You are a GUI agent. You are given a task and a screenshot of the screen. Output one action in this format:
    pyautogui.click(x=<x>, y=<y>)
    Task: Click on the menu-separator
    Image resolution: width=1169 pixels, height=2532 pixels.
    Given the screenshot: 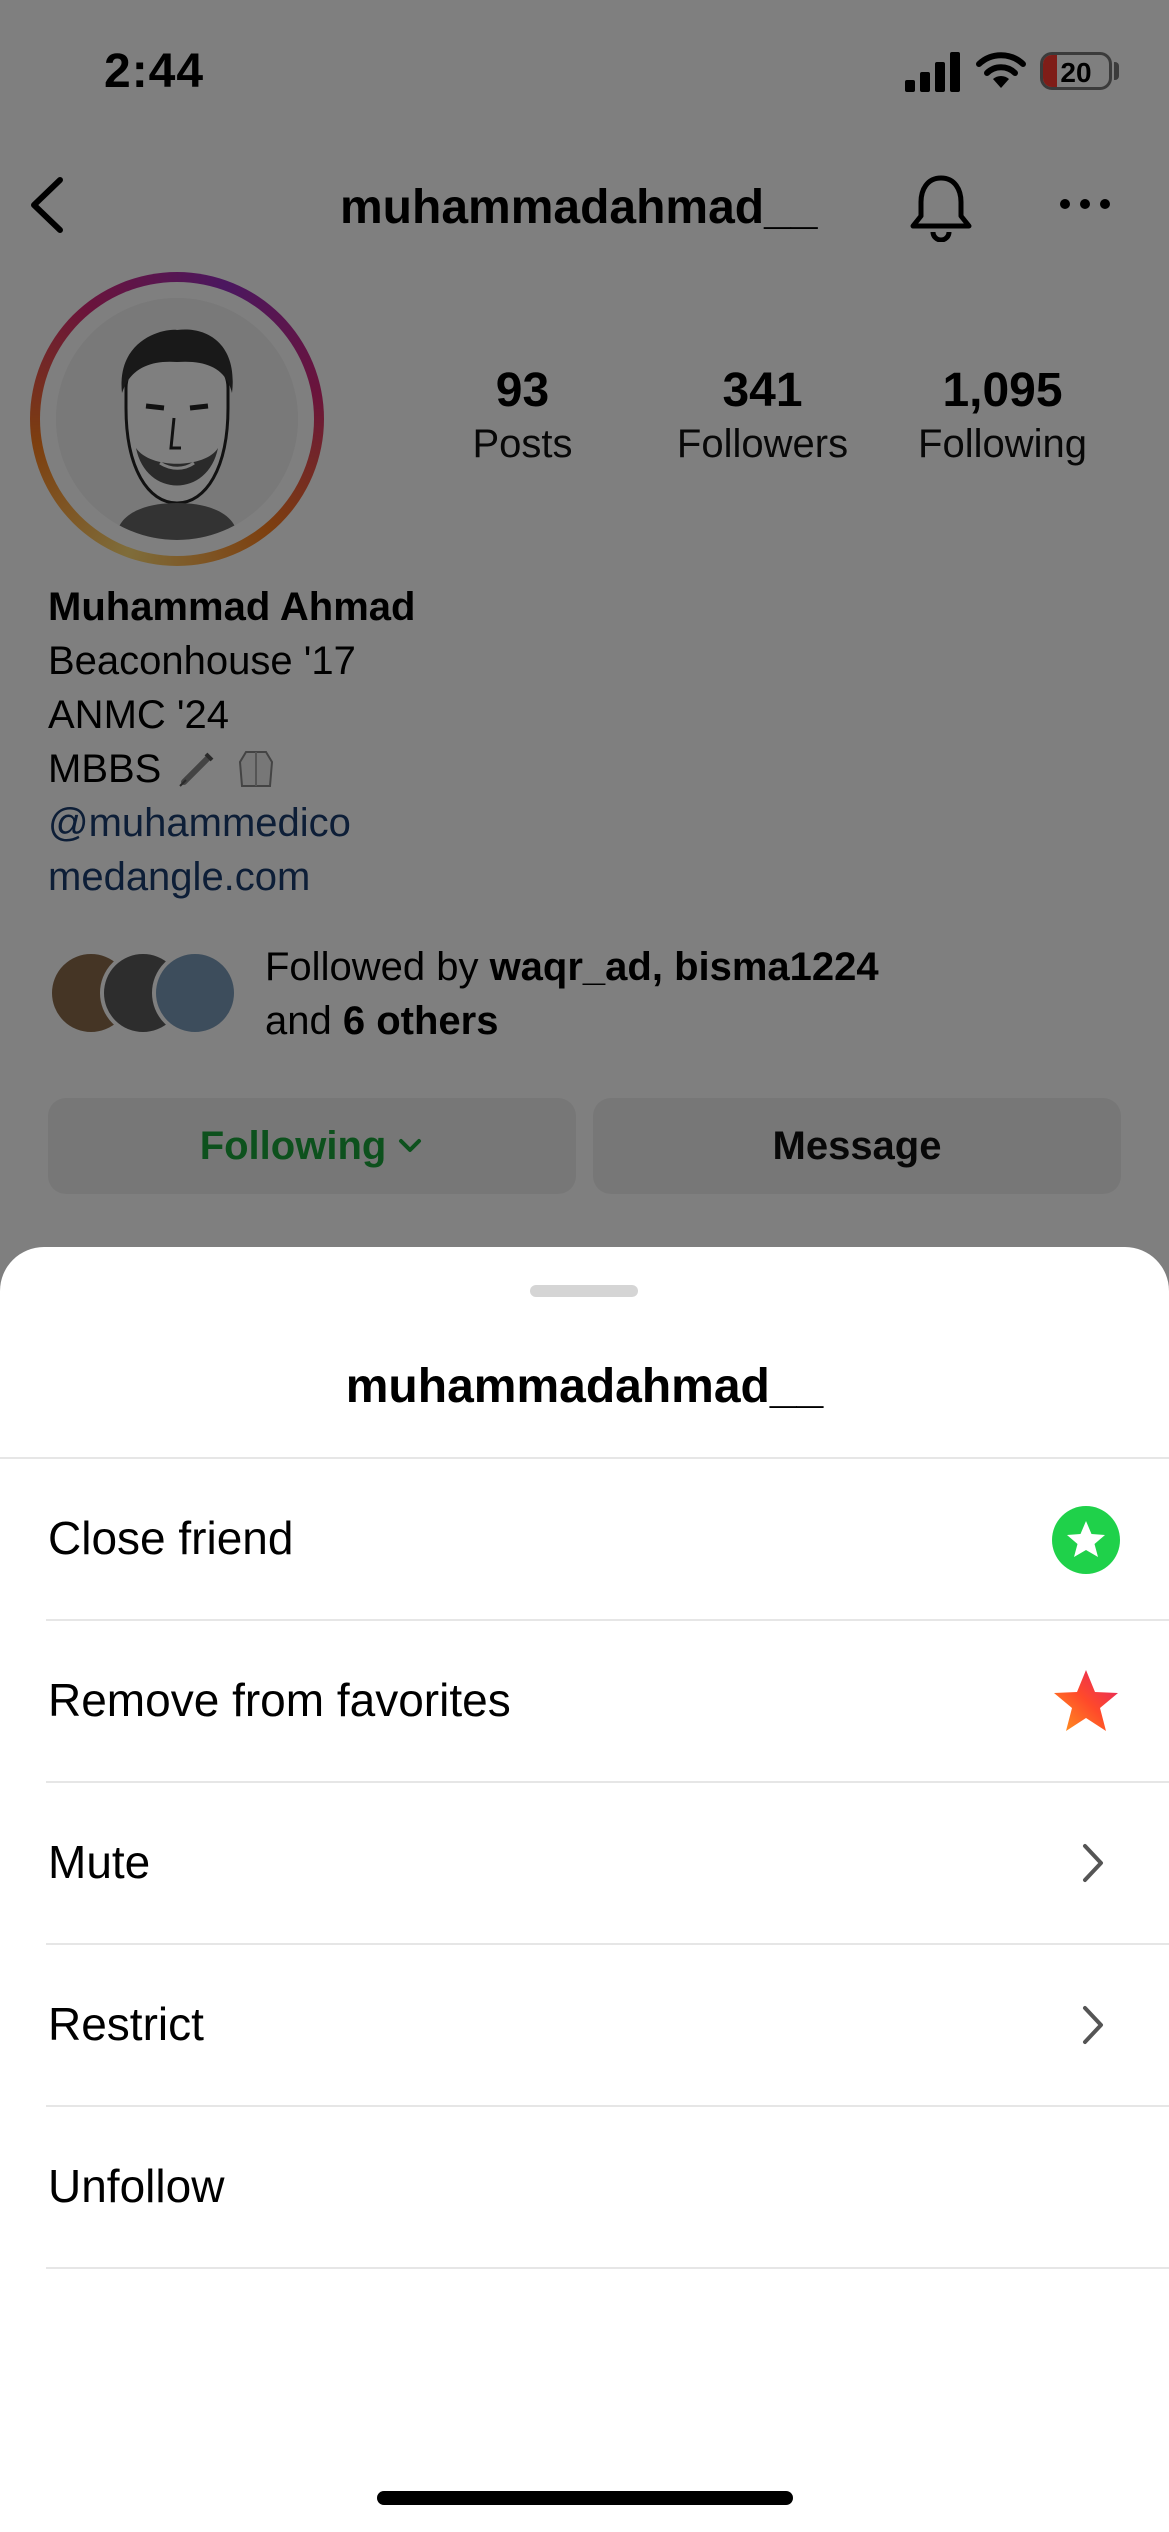 What is the action you would take?
    pyautogui.click(x=607, y=2268)
    